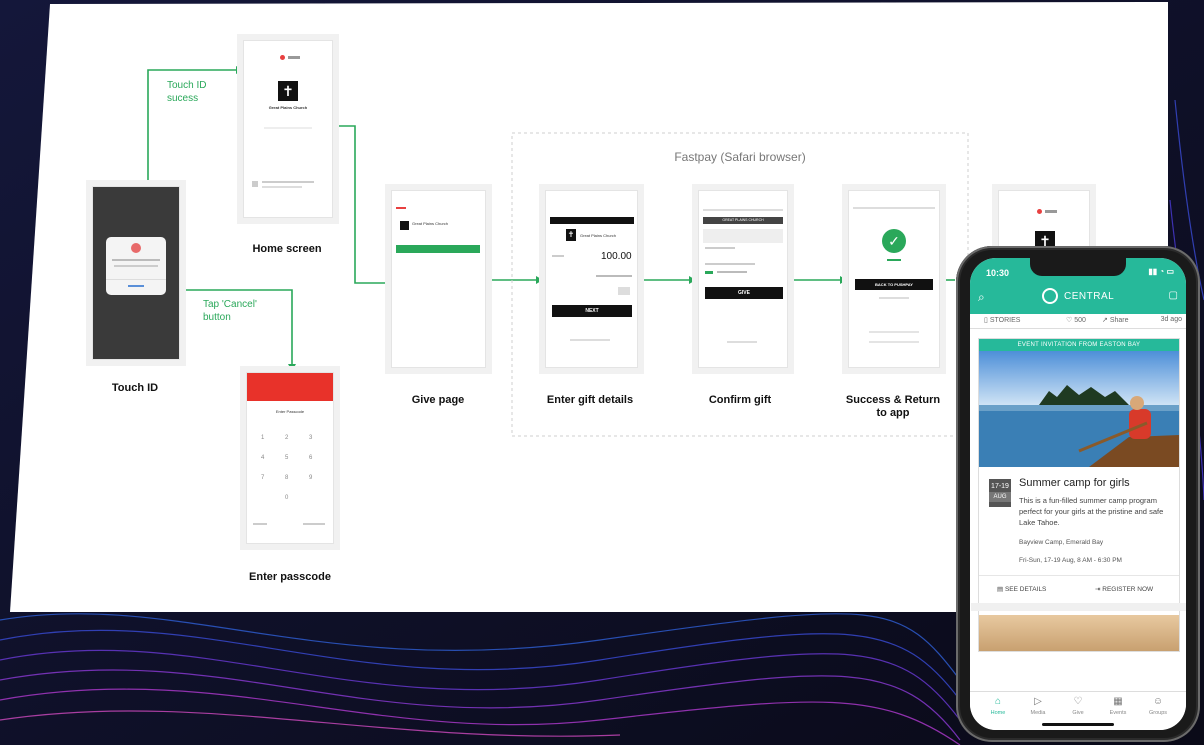 This screenshot has height=745, width=1204. Describe the element at coordinates (1078, 724) in the screenshot. I see `home-indicator` at that location.